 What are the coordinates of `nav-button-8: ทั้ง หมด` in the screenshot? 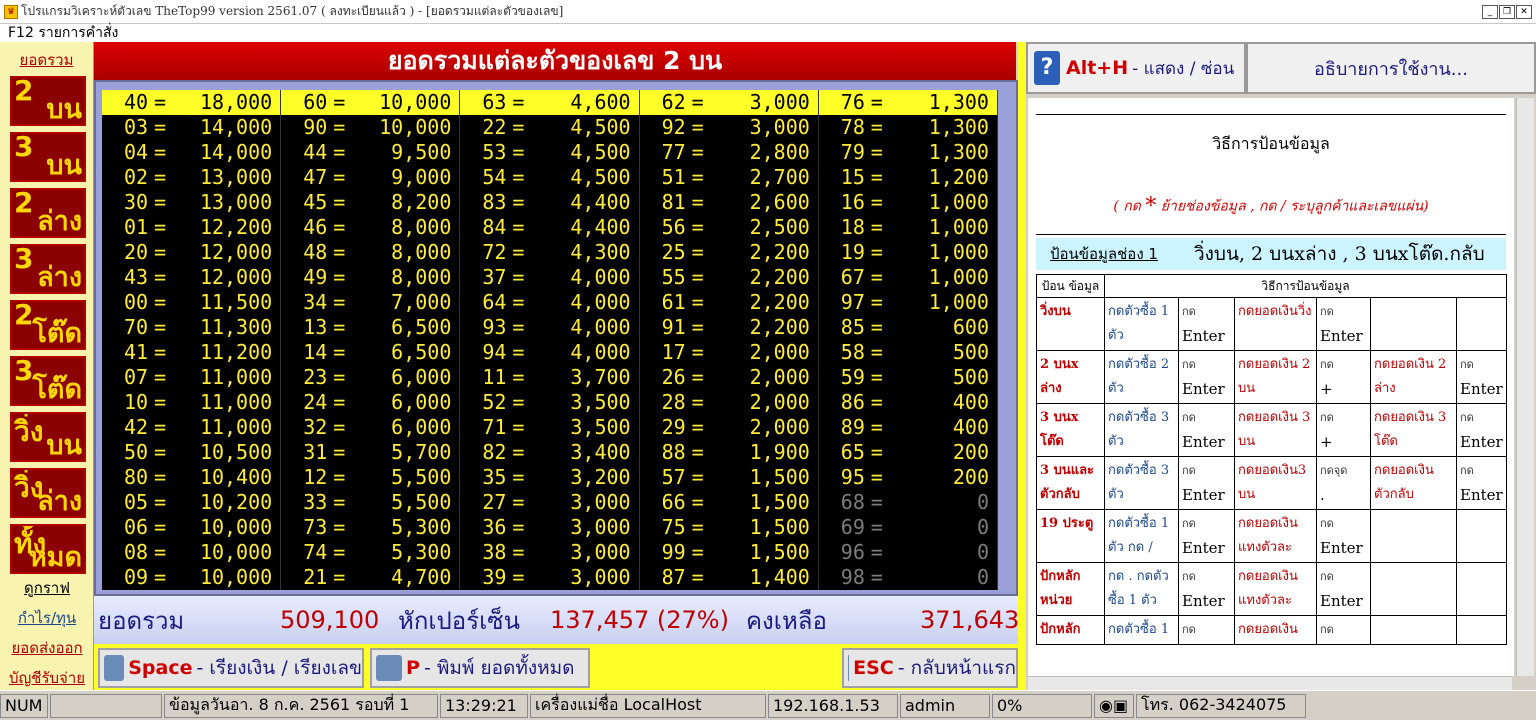 It's located at (48, 549).